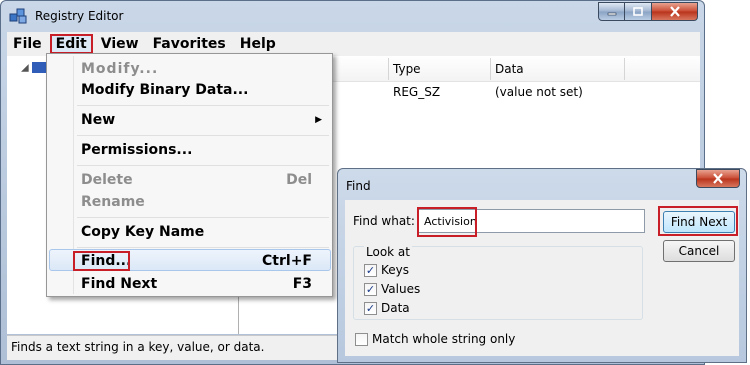  I want to click on keys-checkbox: ✓, so click(370, 270).